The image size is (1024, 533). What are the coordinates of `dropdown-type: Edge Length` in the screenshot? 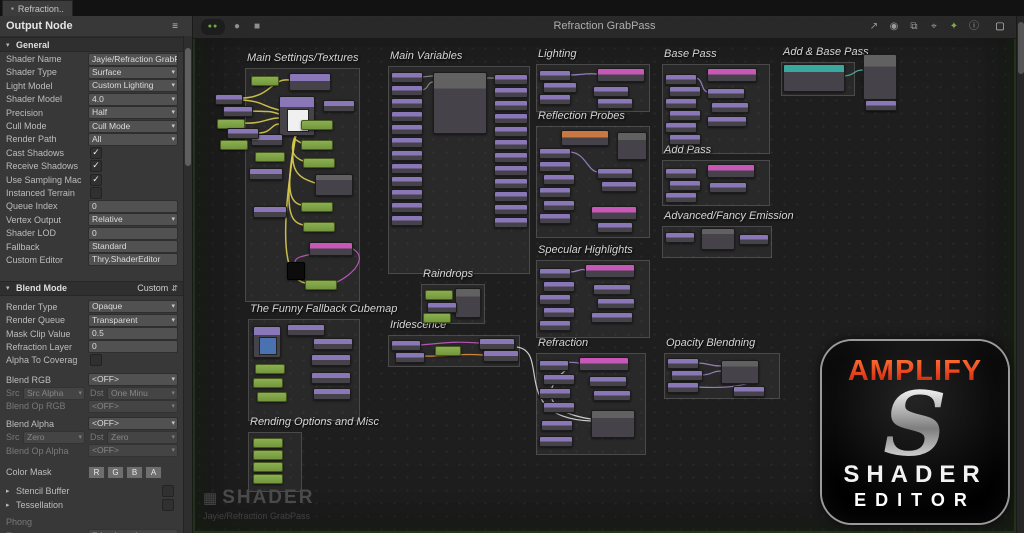 It's located at (133, 531).